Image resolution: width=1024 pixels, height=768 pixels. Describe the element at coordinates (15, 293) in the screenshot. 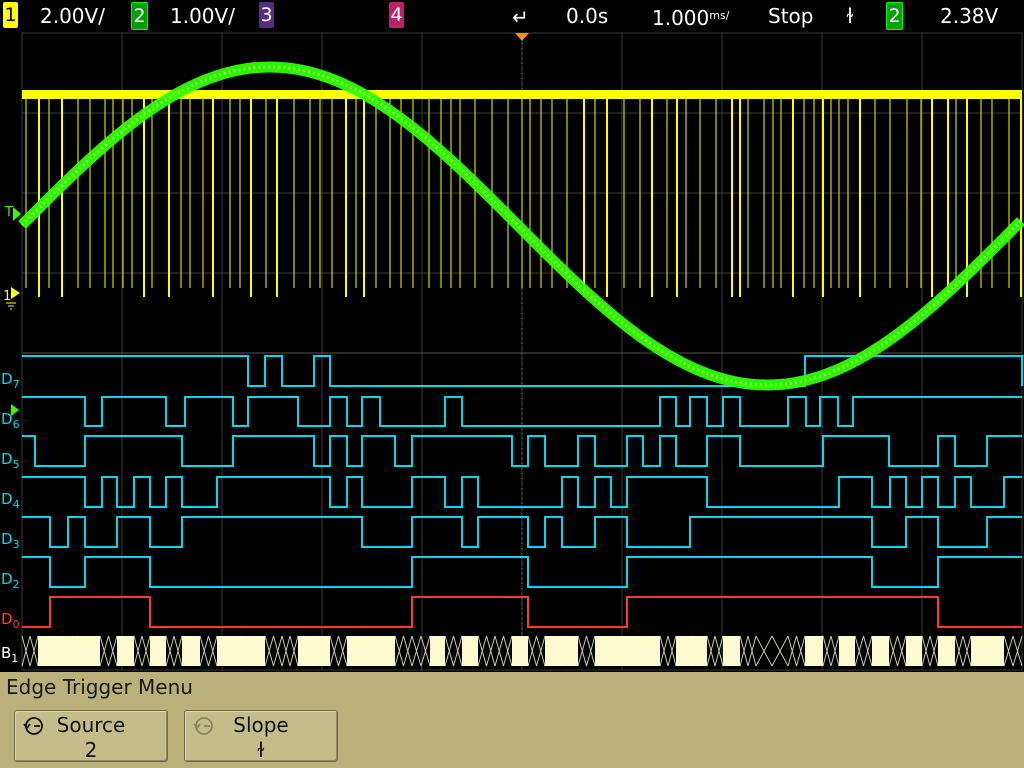

I see `ch1-ground-arrow` at that location.